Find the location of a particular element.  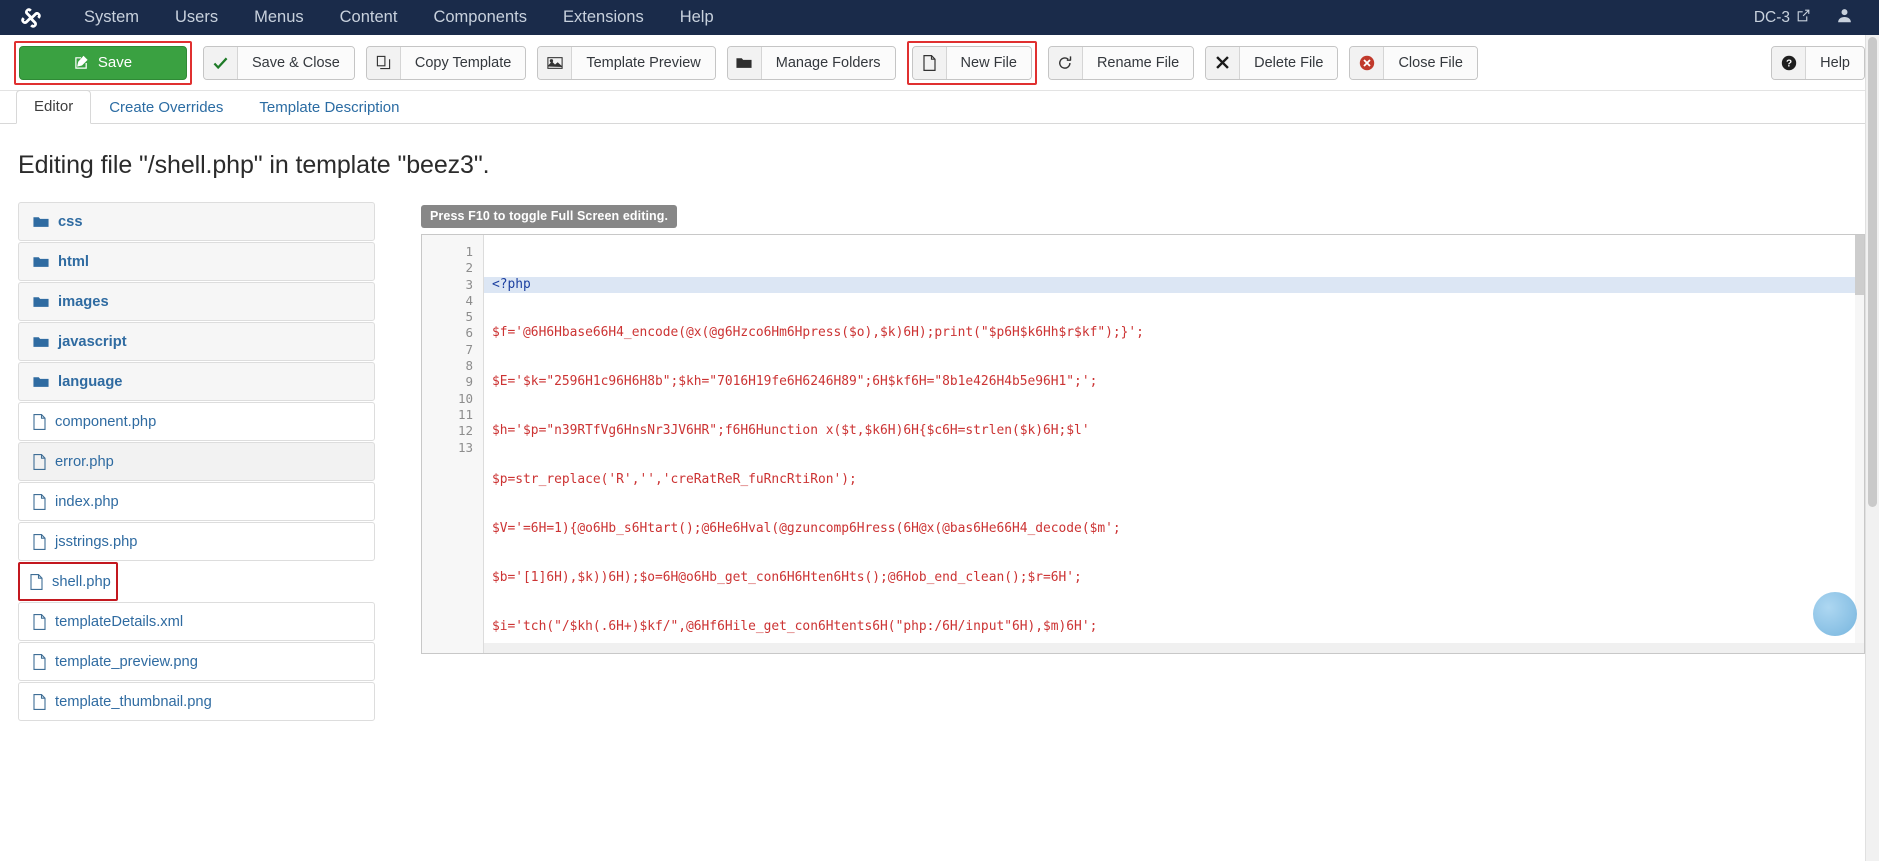

menu-item-users: Users is located at coordinates (196, 17).